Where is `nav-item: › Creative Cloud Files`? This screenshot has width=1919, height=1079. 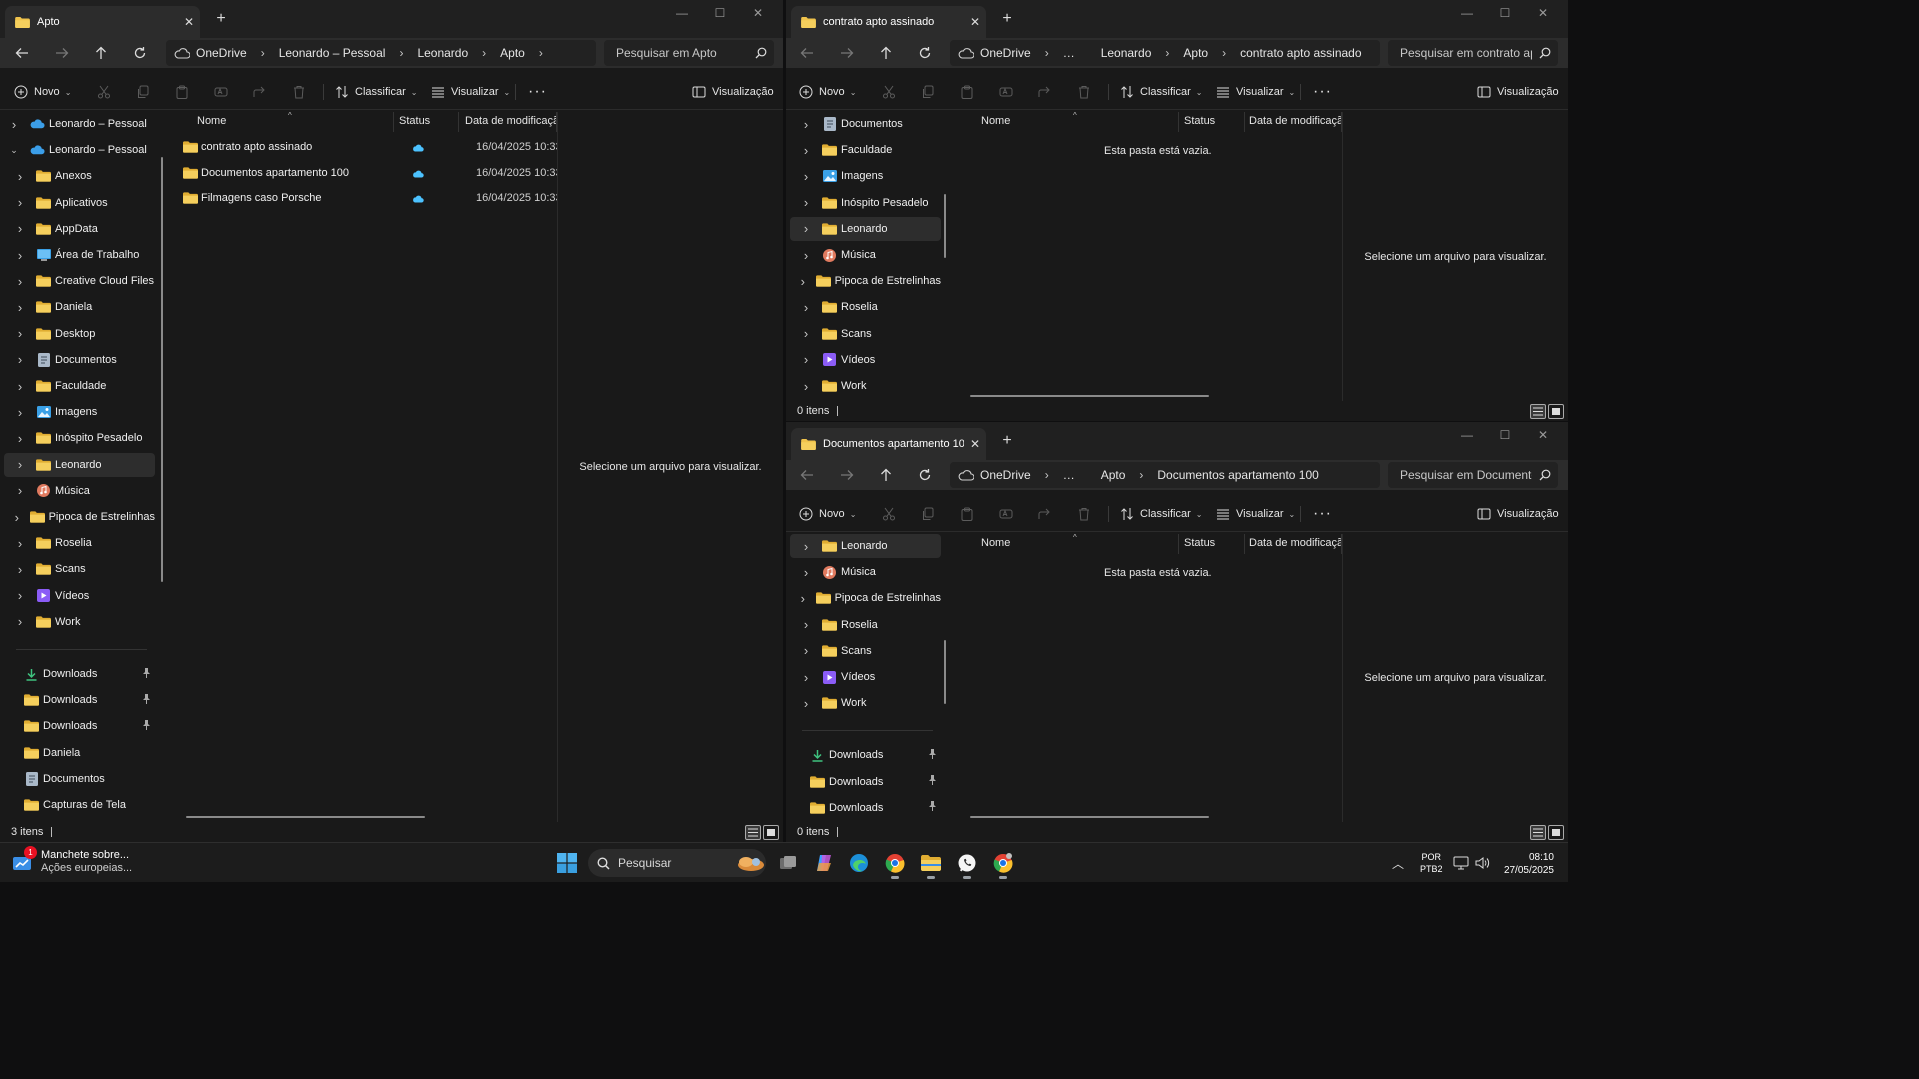
nav-item: › Creative Cloud Files is located at coordinates (79, 281).